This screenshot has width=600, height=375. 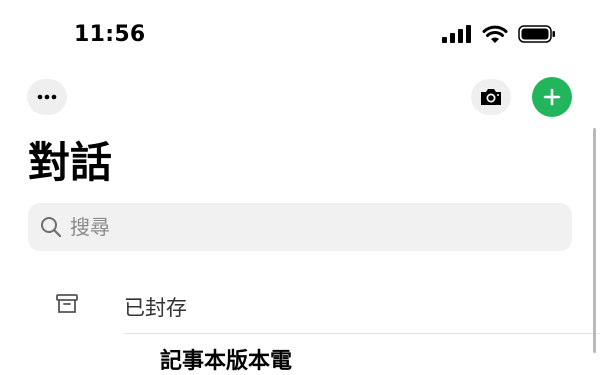 I want to click on battery-icon, so click(x=536, y=34).